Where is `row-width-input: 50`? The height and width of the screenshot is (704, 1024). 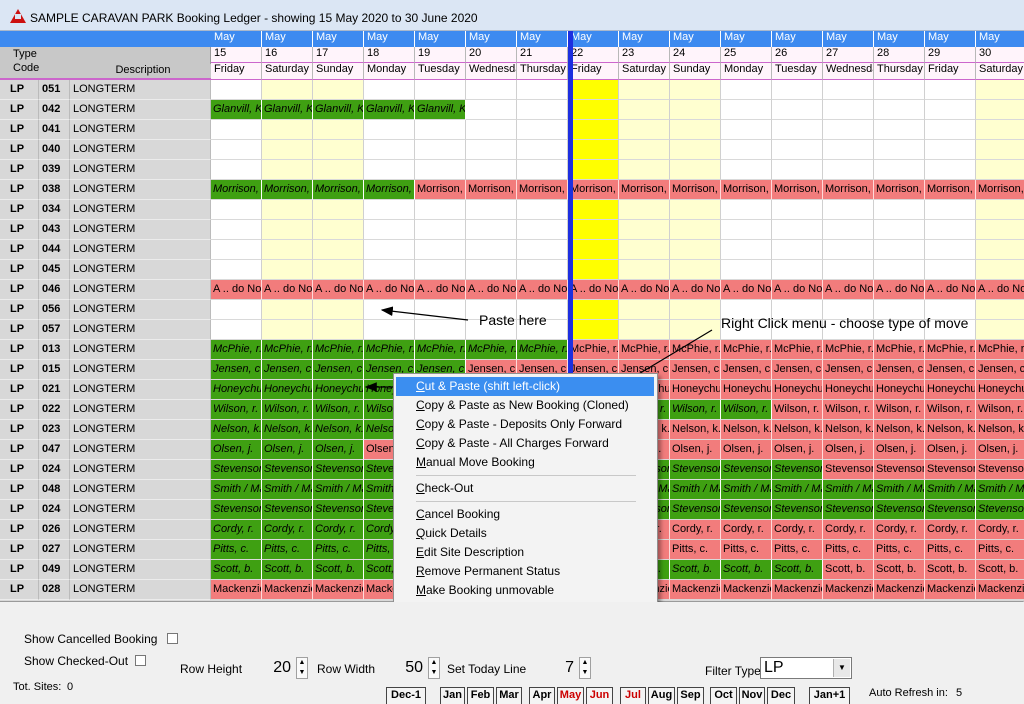 row-width-input: 50 is located at coordinates (406, 668).